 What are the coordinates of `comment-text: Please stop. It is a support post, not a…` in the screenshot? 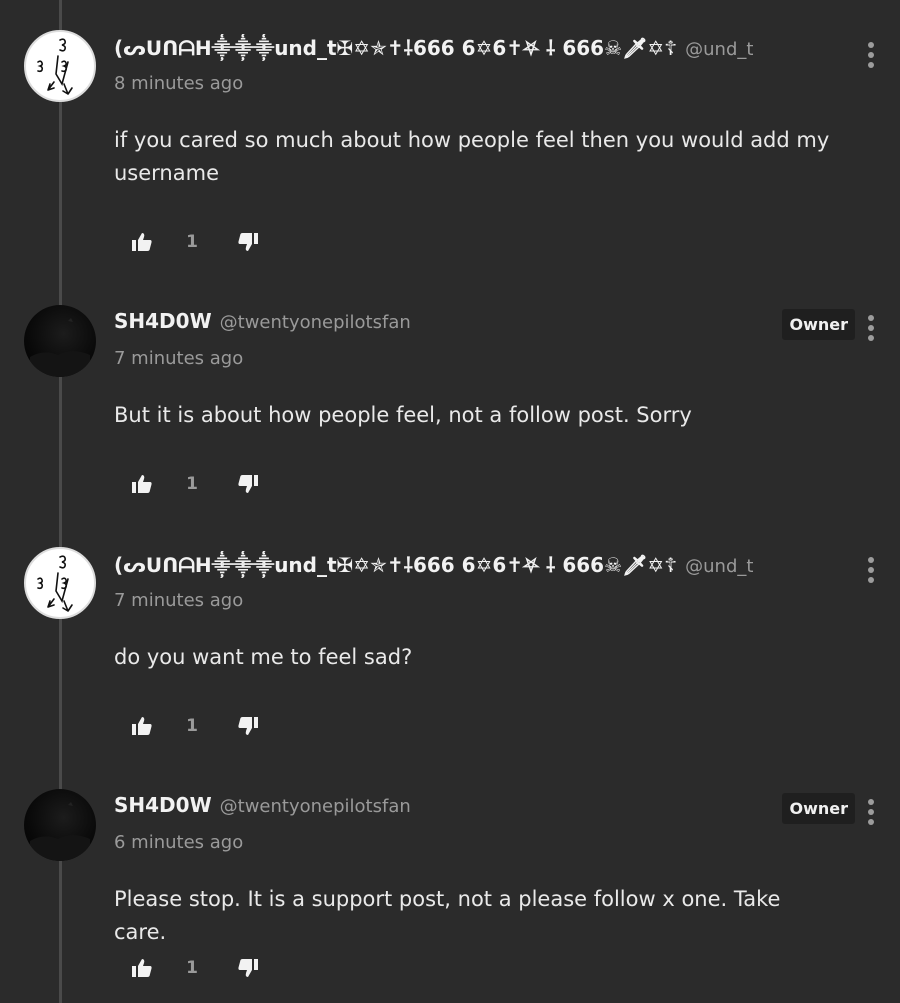 It's located at (447, 915).